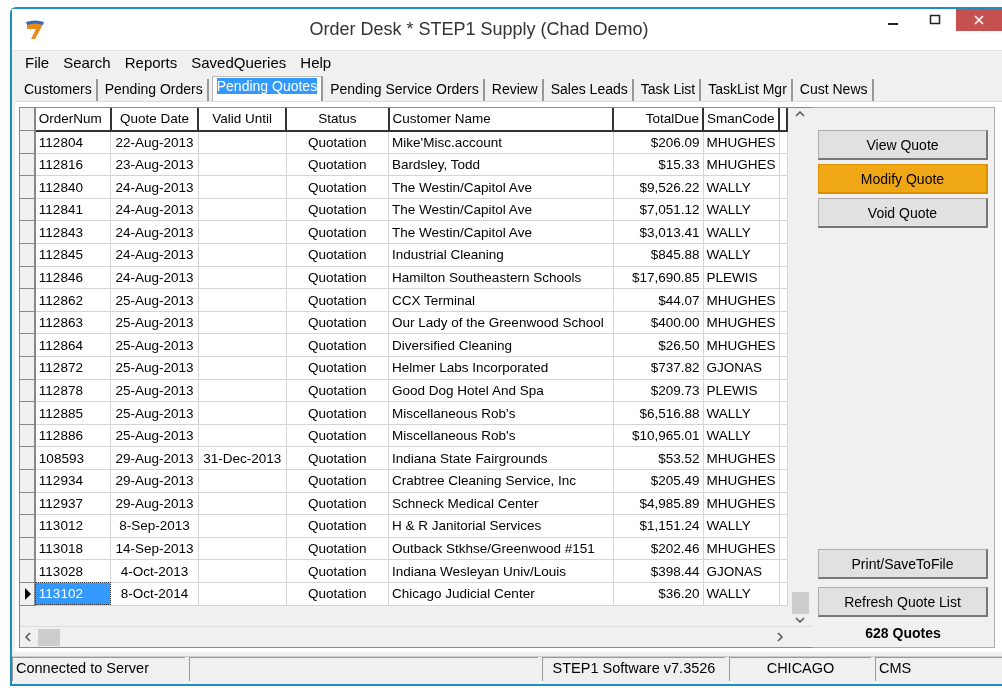 Image resolution: width=1002 pixels, height=688 pixels. I want to click on column-header: SmanCode, so click(741, 119).